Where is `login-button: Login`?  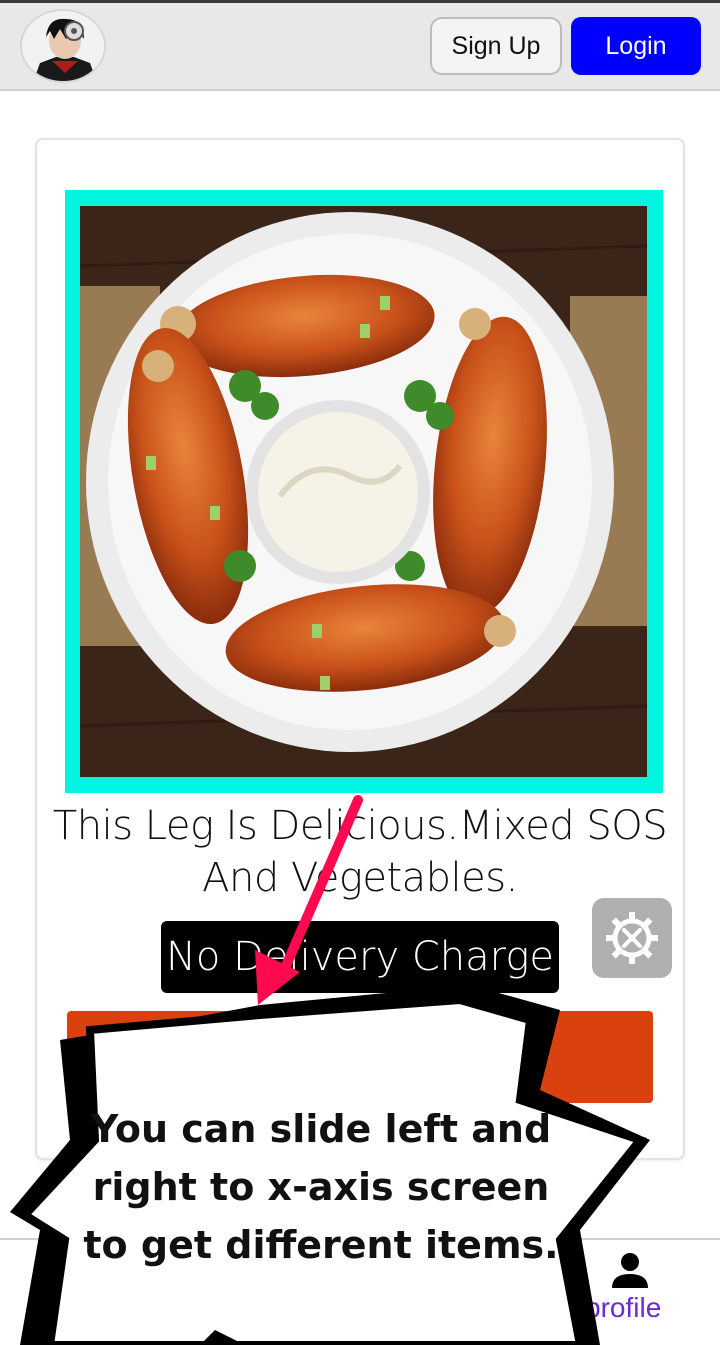
login-button: Login is located at coordinates (636, 46).